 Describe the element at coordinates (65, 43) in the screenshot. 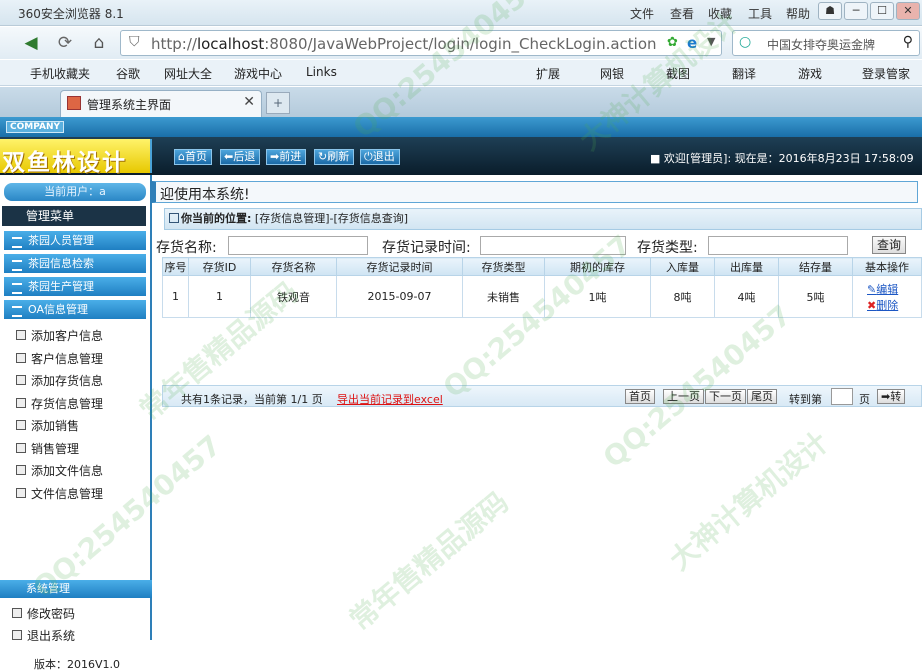

I see `refresh-icon: ⟳` at that location.